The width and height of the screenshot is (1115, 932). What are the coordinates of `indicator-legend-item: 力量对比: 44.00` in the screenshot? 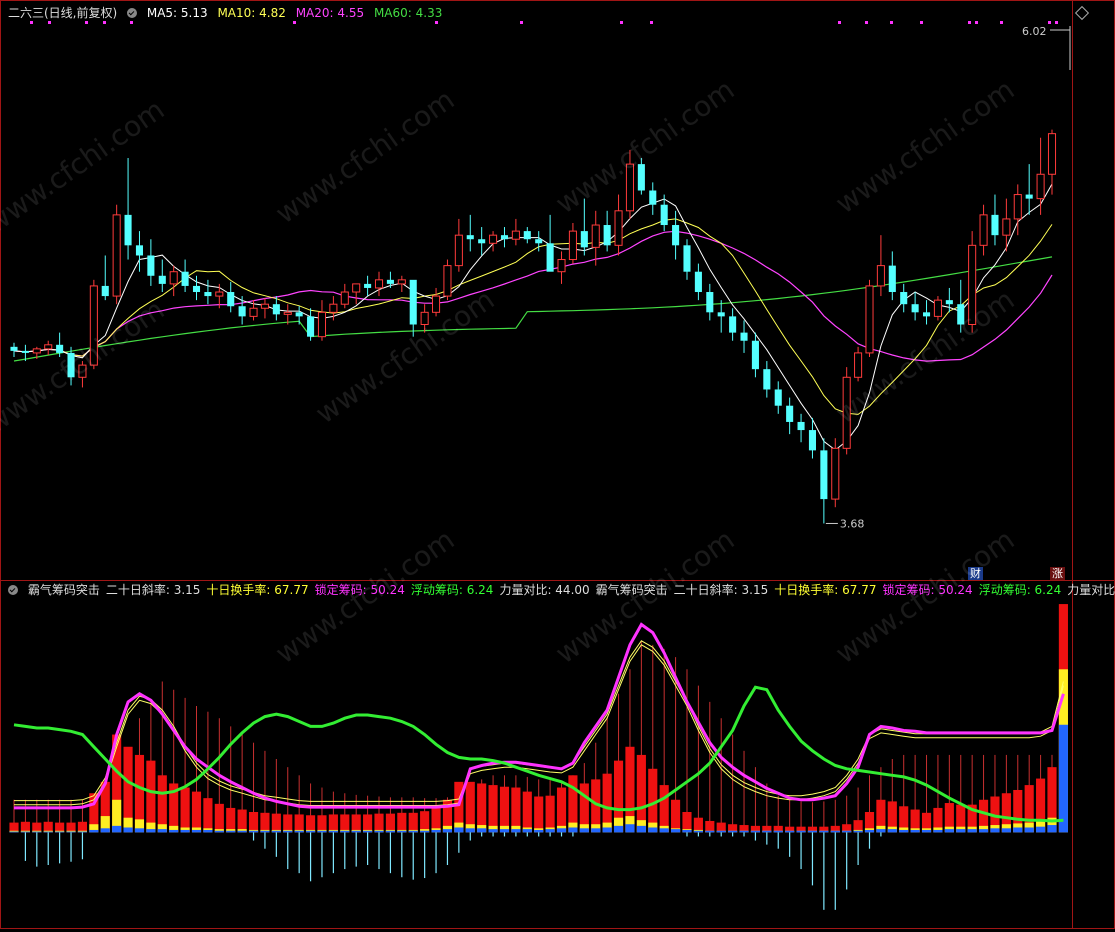 It's located at (544, 590).